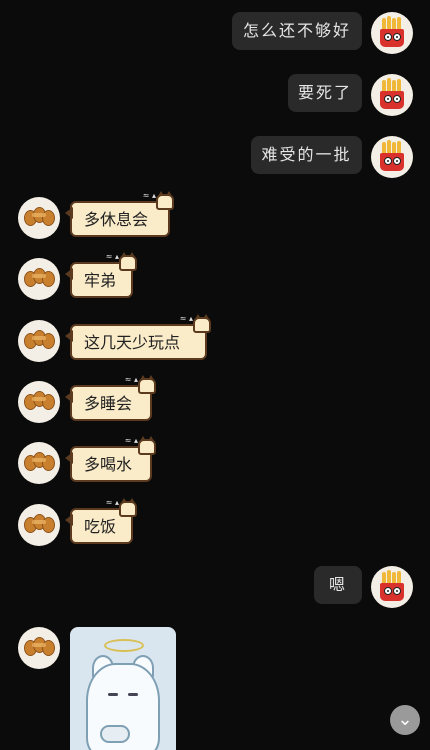 The height and width of the screenshot is (750, 430). Describe the element at coordinates (116, 219) in the screenshot. I see `message-text: 多休息会` at that location.